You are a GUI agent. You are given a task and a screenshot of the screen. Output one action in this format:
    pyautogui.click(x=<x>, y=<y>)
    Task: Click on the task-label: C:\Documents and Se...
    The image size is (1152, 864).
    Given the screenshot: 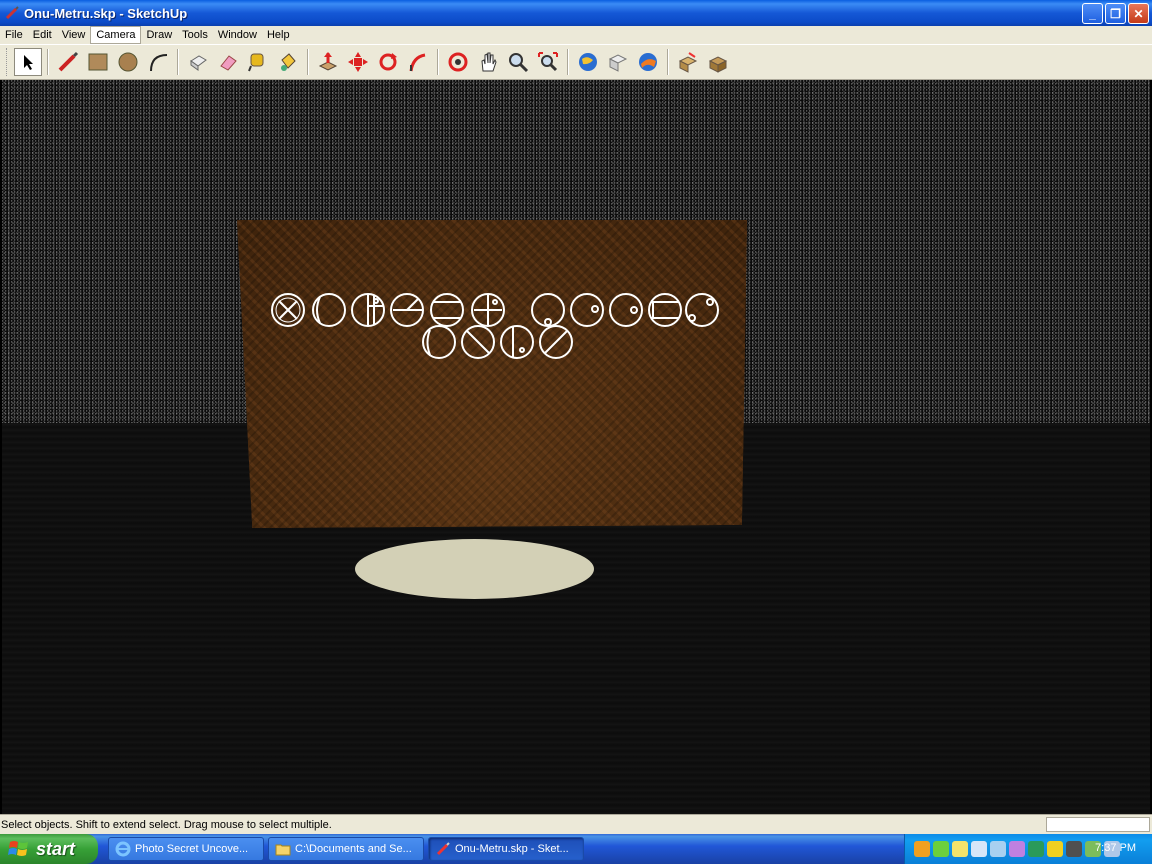 What is the action you would take?
    pyautogui.click(x=353, y=849)
    